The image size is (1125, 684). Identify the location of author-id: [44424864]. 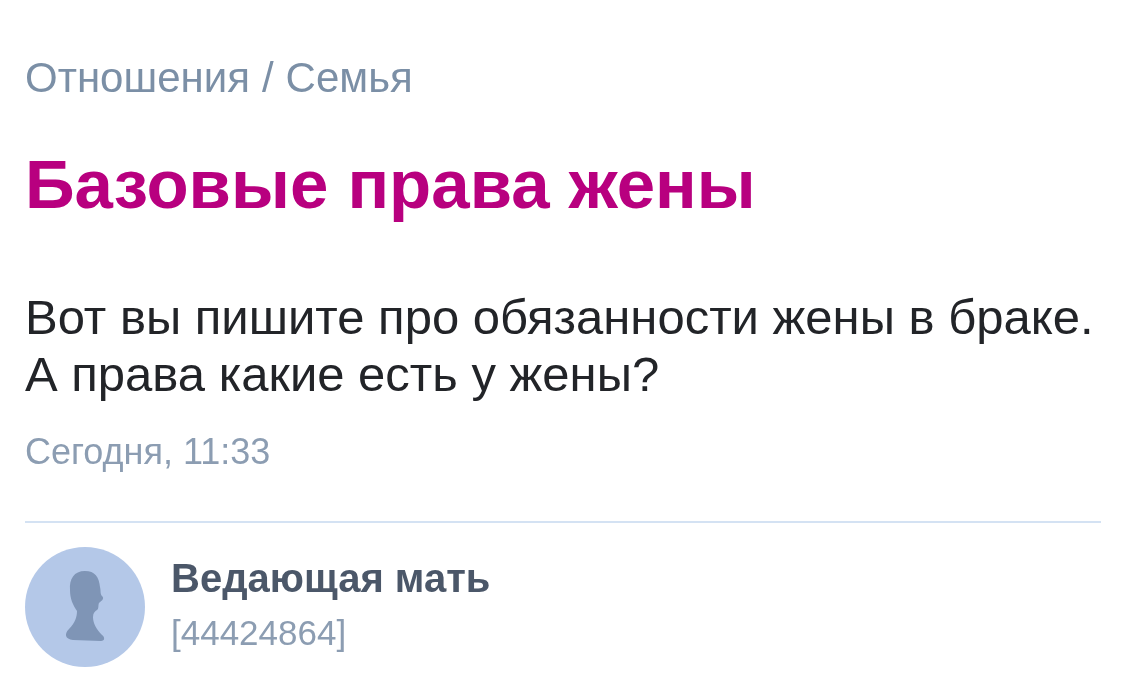
(259, 633).